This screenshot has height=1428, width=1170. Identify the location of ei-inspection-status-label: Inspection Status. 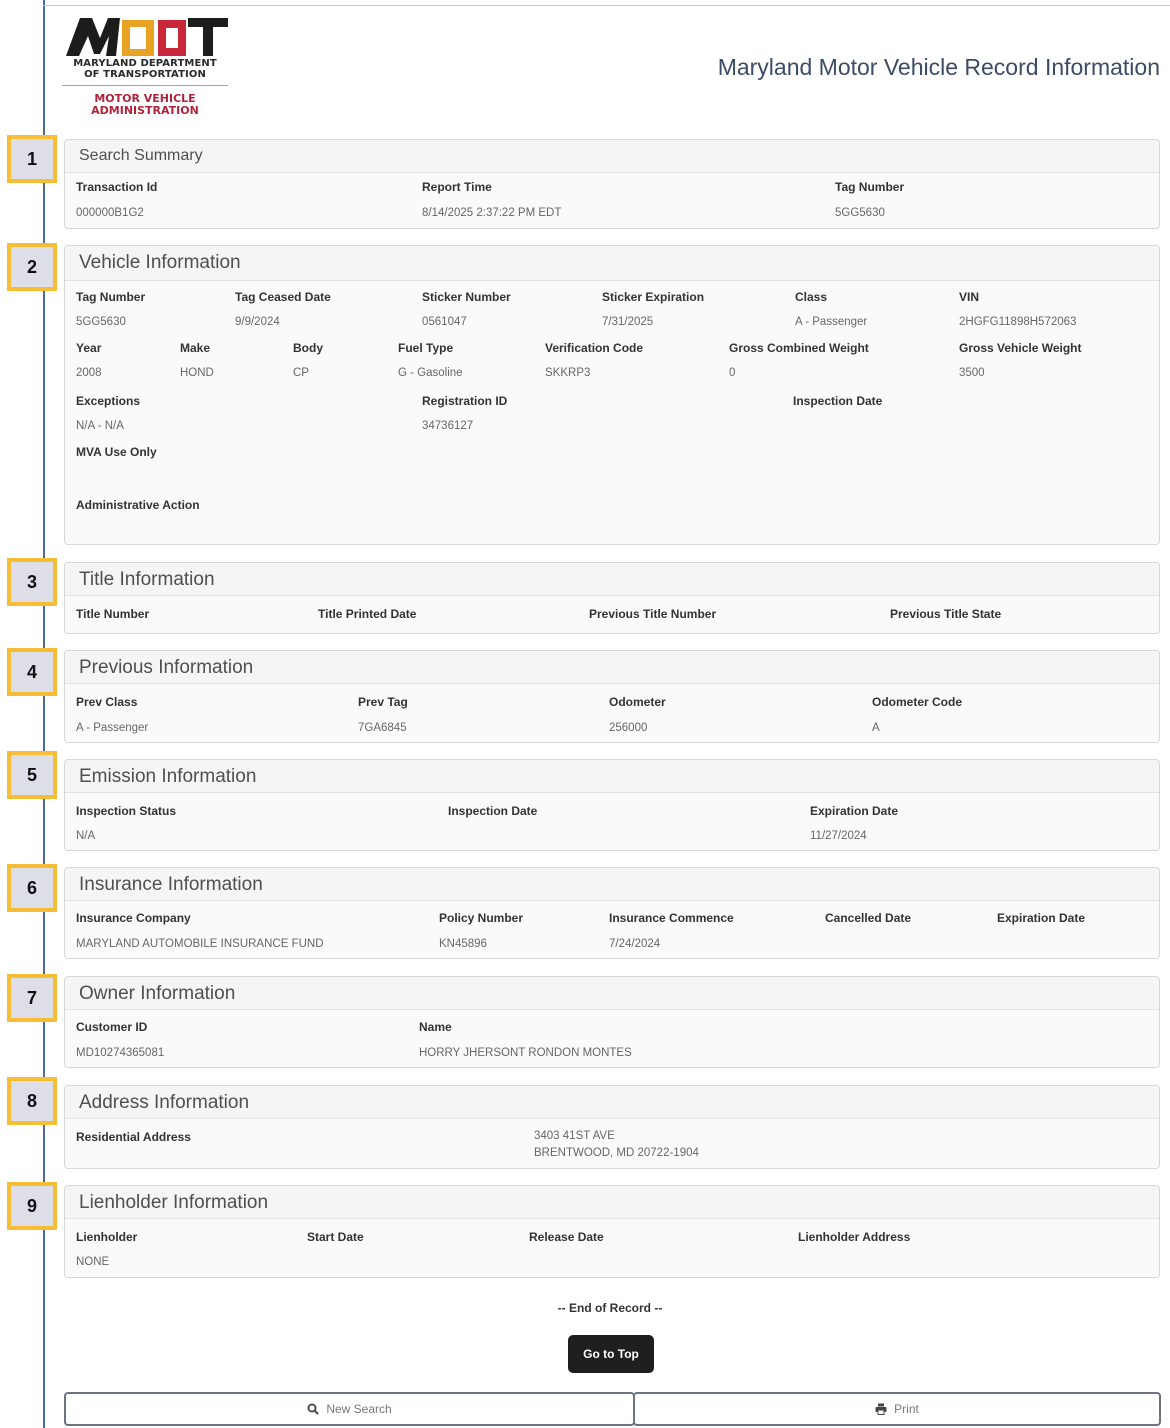
(126, 811).